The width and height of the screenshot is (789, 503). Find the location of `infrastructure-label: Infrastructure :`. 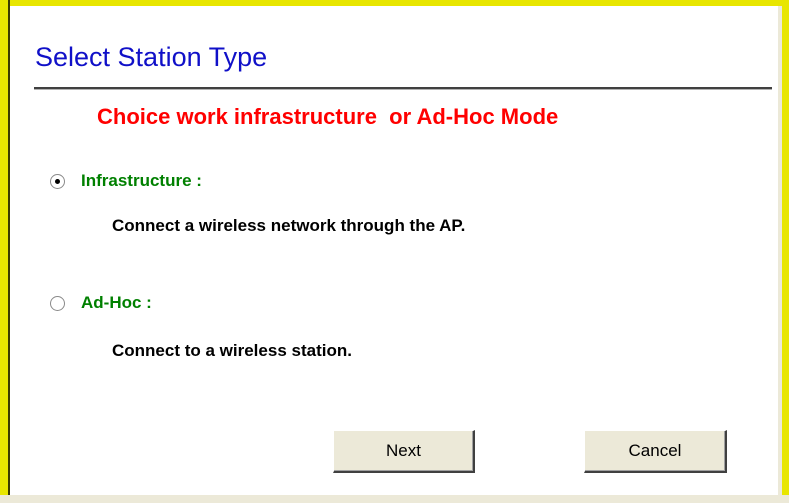

infrastructure-label: Infrastructure : is located at coordinates (141, 181).